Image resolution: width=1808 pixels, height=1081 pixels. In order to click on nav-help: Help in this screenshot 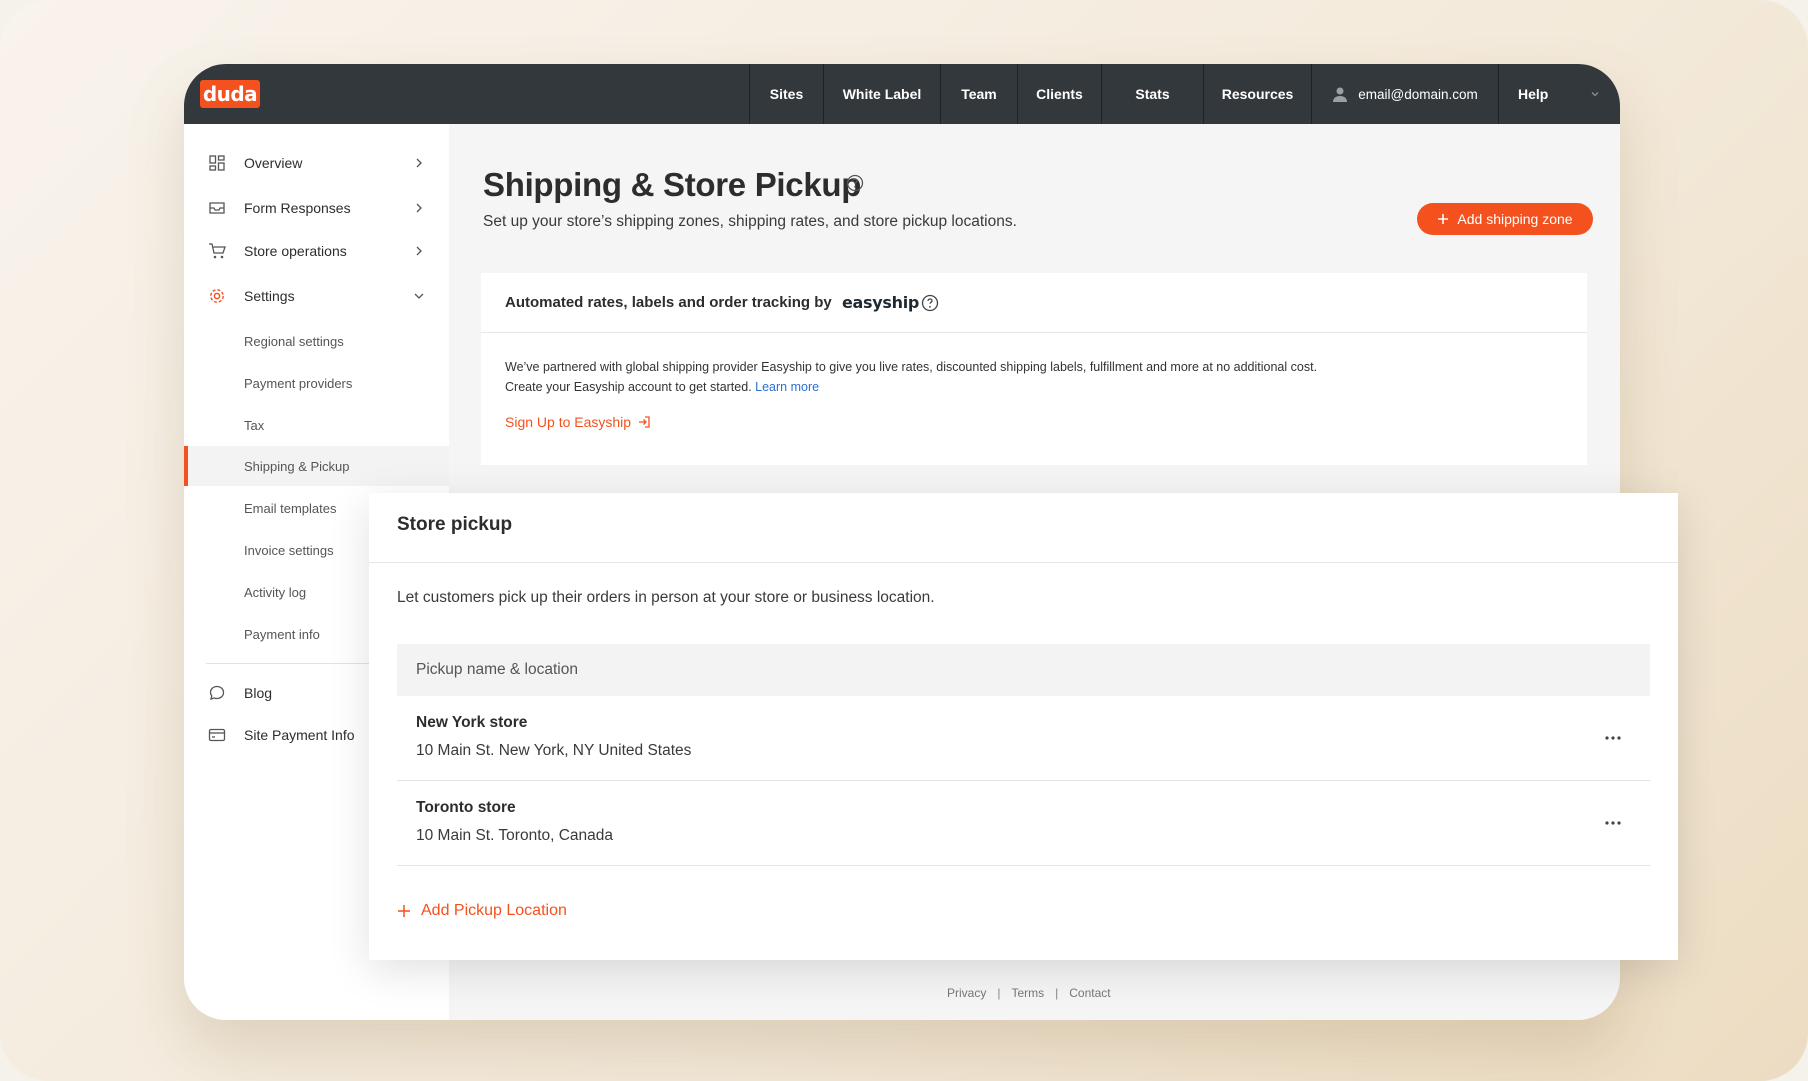, I will do `click(1559, 94)`.